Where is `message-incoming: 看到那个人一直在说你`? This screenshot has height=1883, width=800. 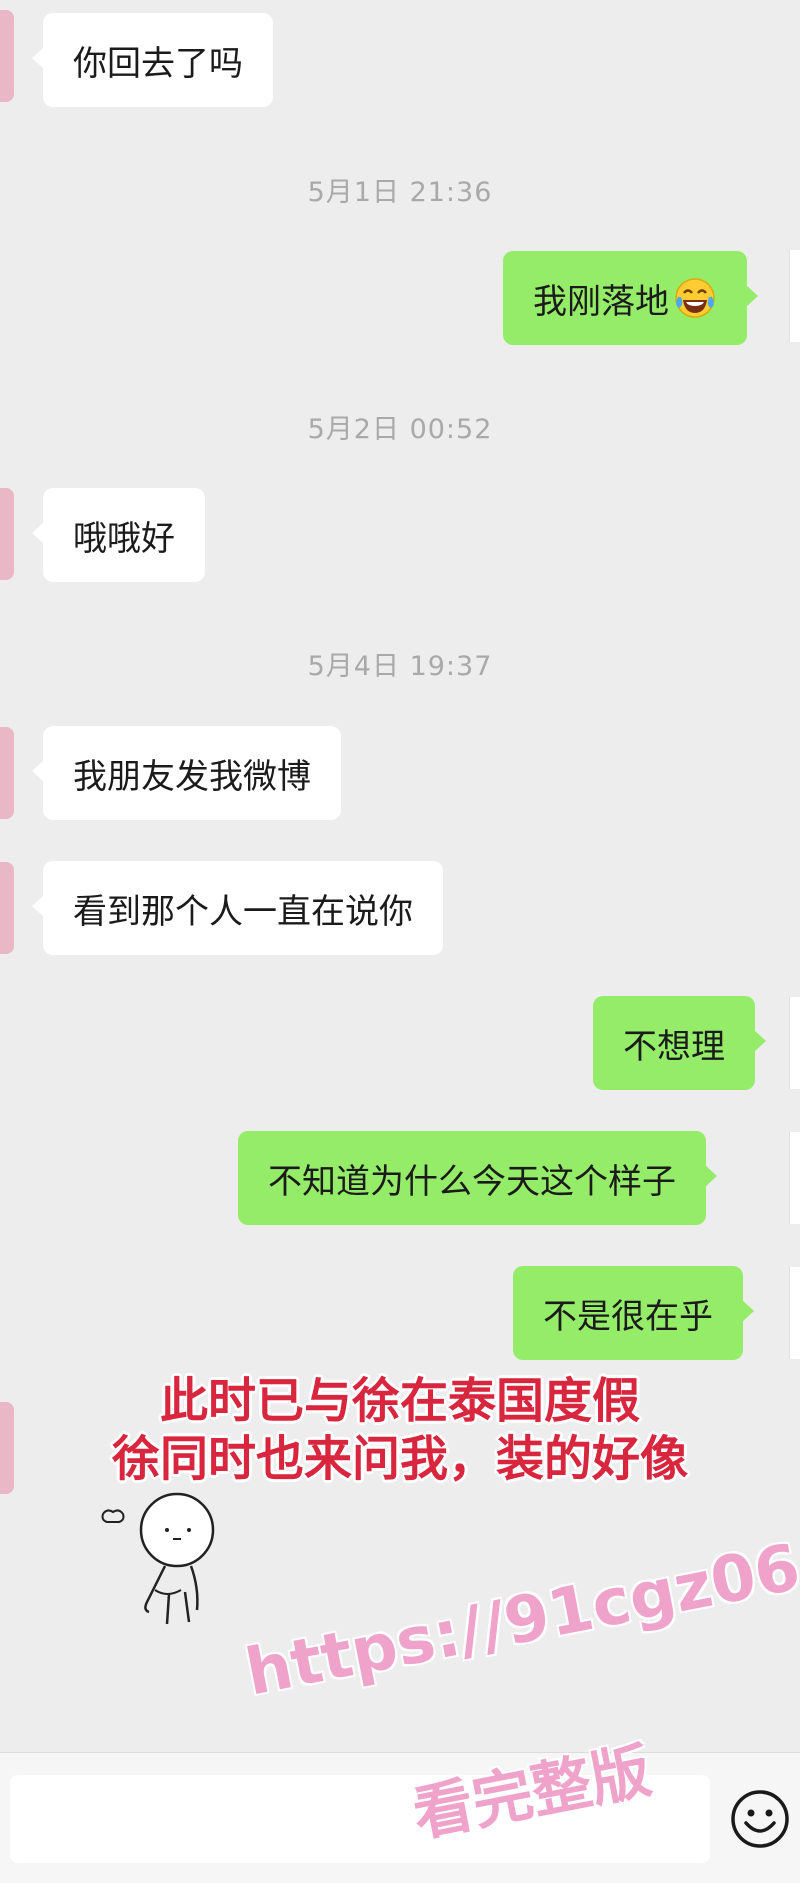 message-incoming: 看到那个人一直在说你 is located at coordinates (237, 908).